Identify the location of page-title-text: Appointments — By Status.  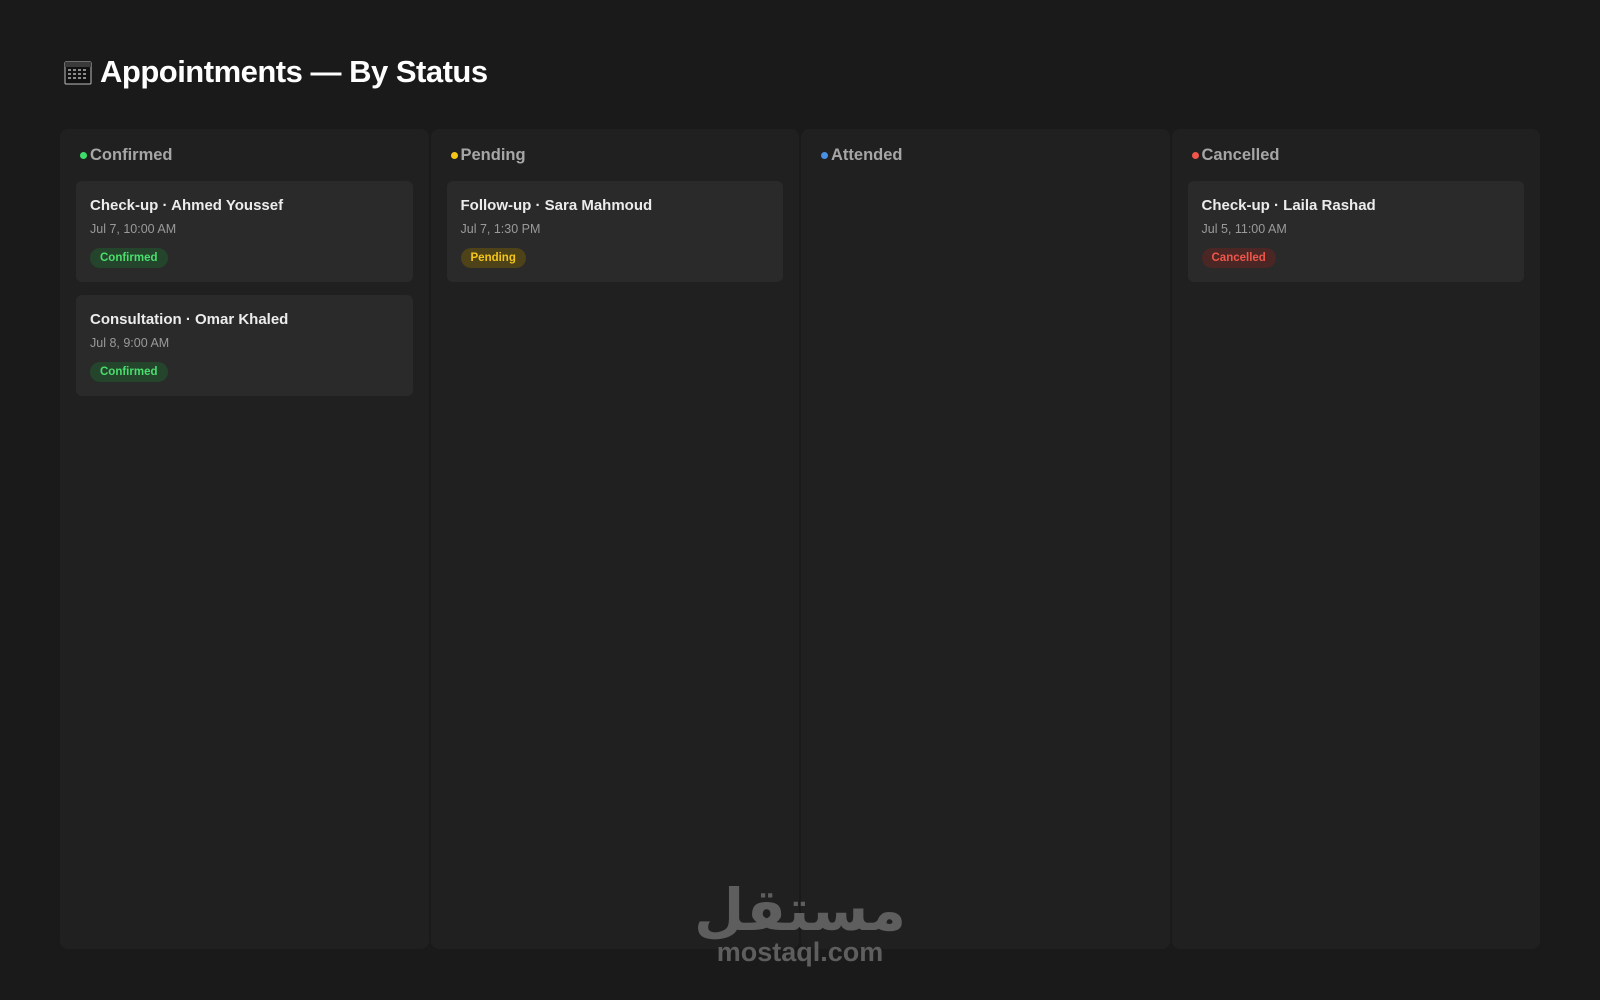
(294, 71).